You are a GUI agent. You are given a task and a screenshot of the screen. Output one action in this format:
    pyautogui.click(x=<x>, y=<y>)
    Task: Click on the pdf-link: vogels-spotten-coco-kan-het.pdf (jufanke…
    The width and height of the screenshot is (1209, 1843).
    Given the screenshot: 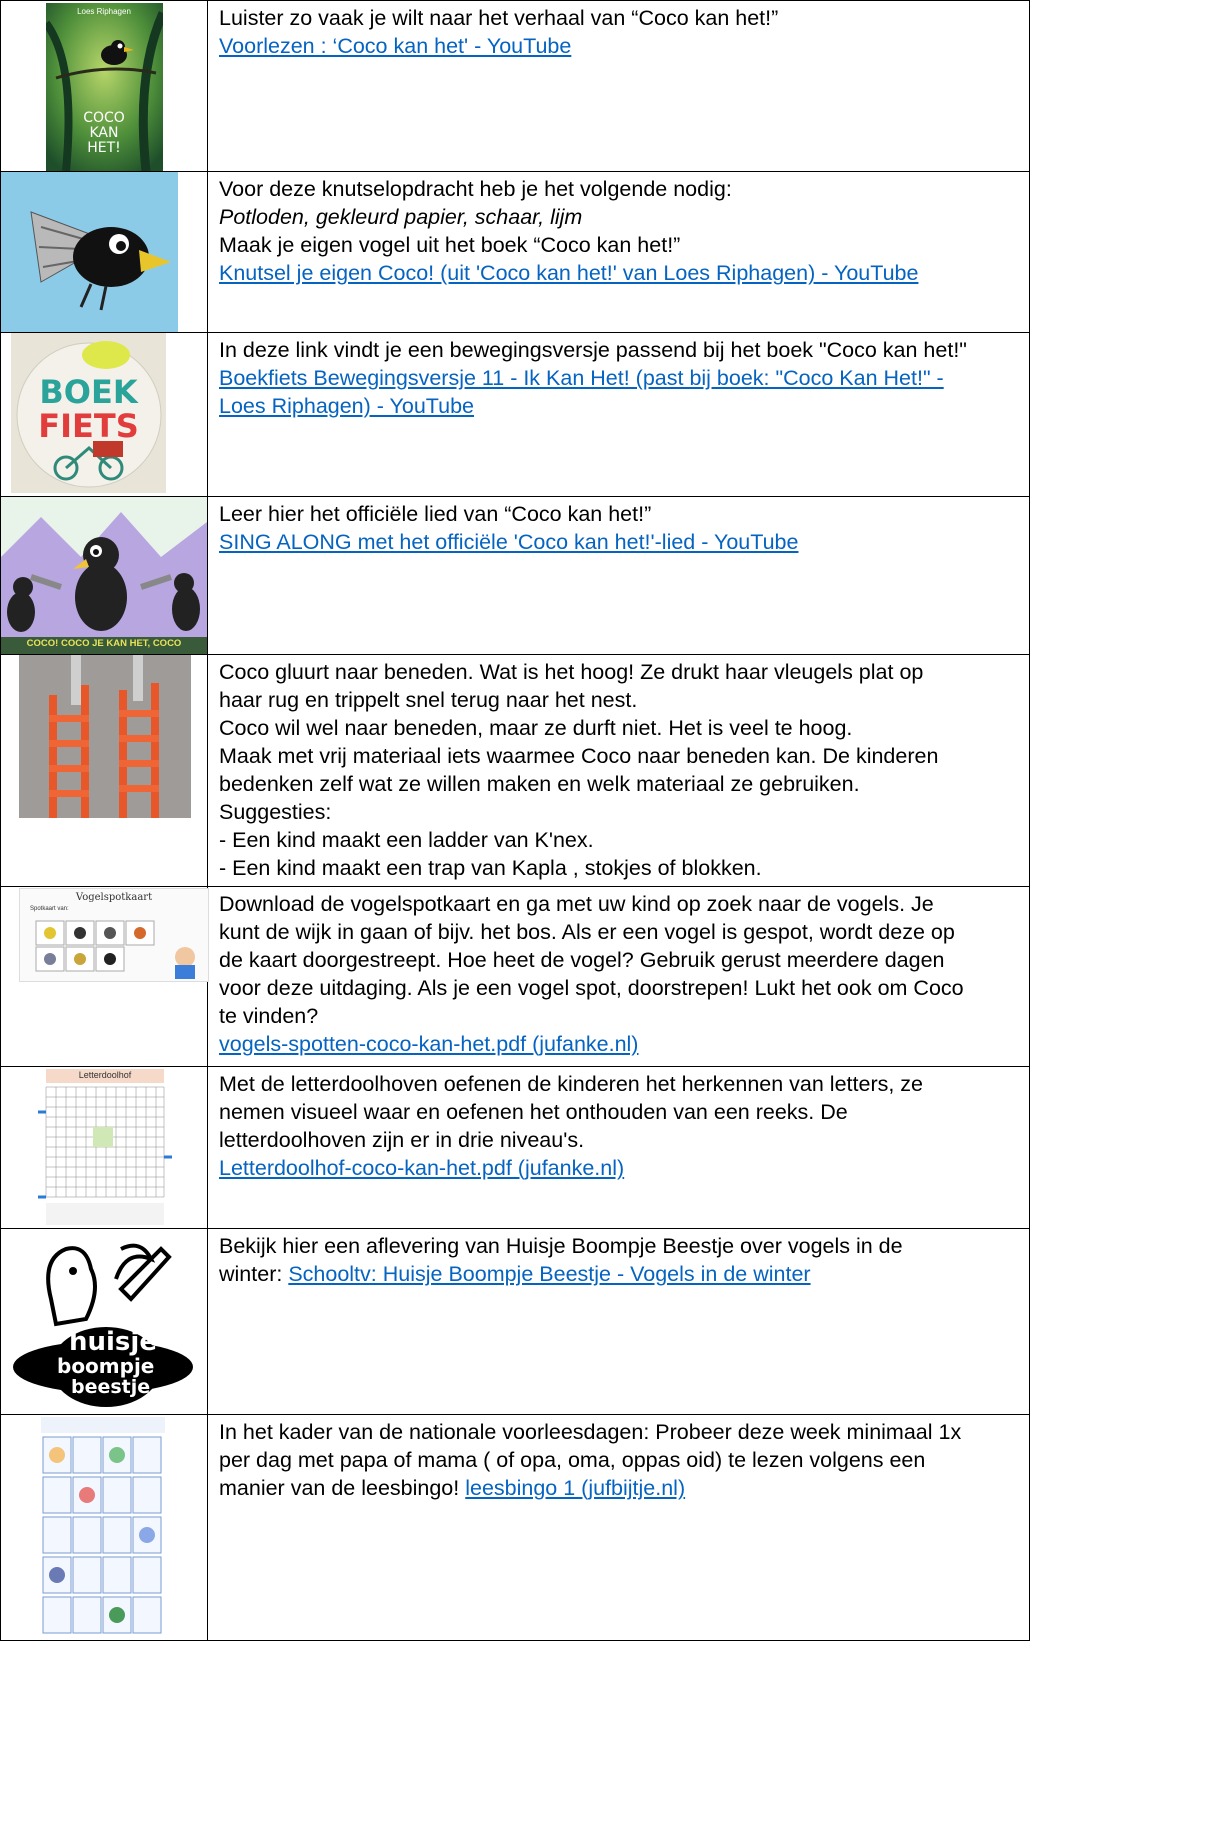 What is the action you would take?
    pyautogui.click(x=622, y=1044)
    